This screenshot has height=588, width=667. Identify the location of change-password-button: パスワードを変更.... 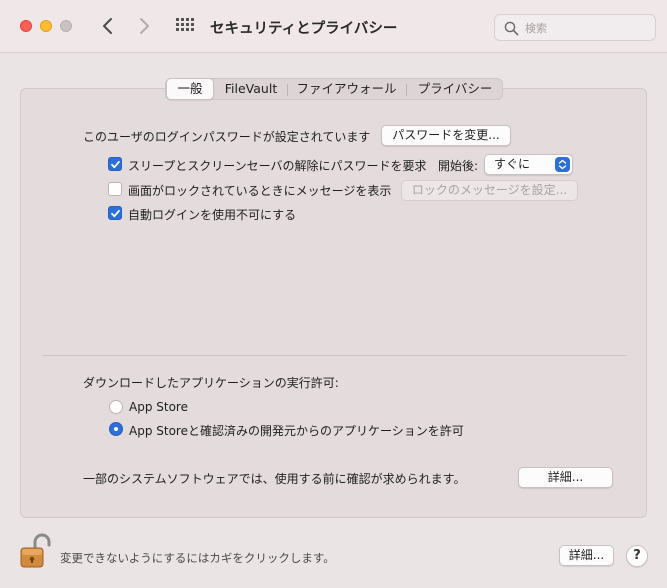
(446, 135).